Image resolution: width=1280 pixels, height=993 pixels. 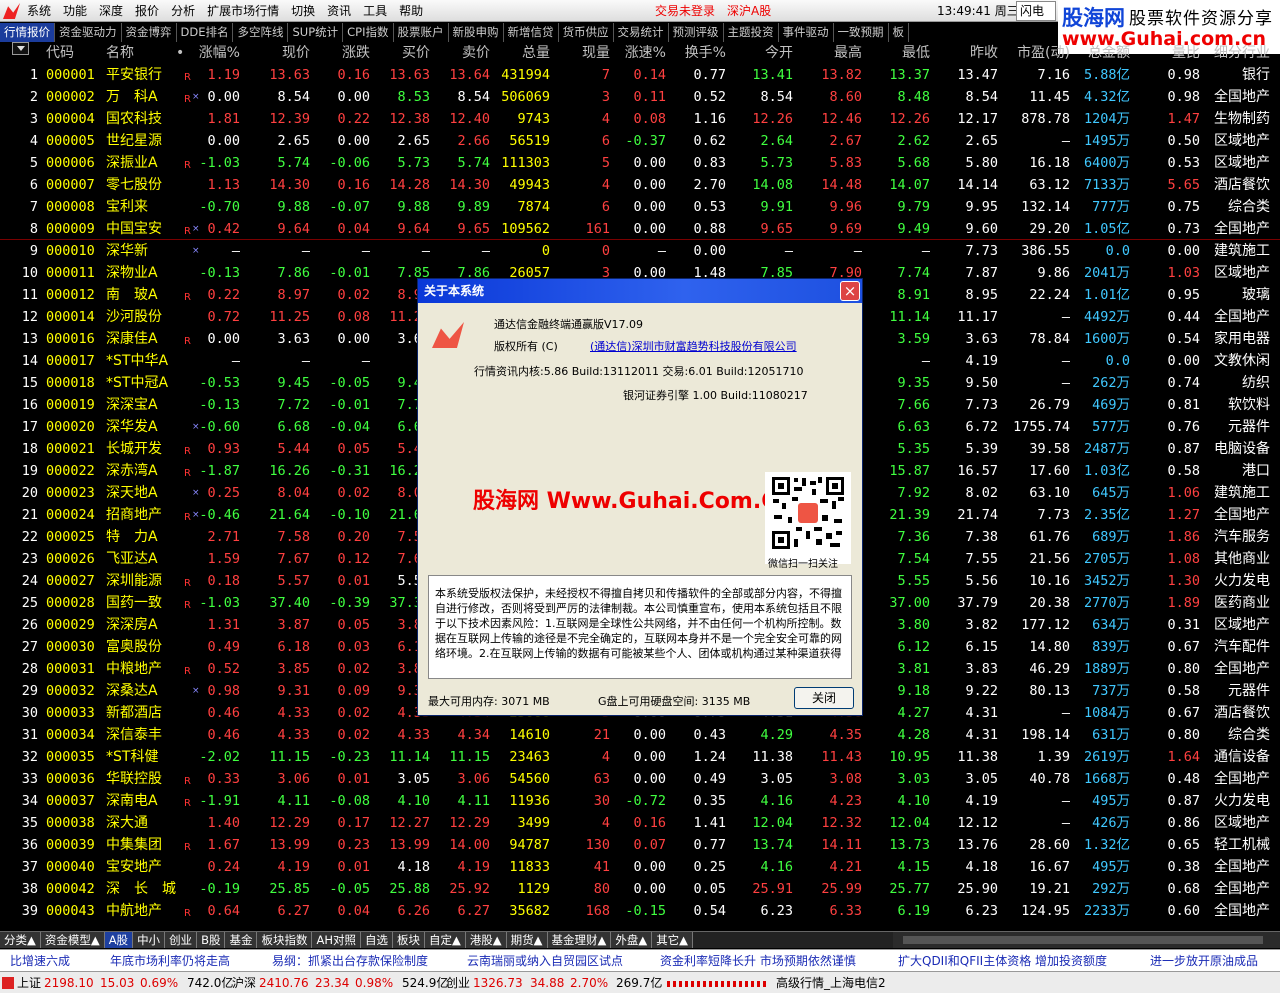 I want to click on horizontal-scrollbar, so click(x=1086, y=939).